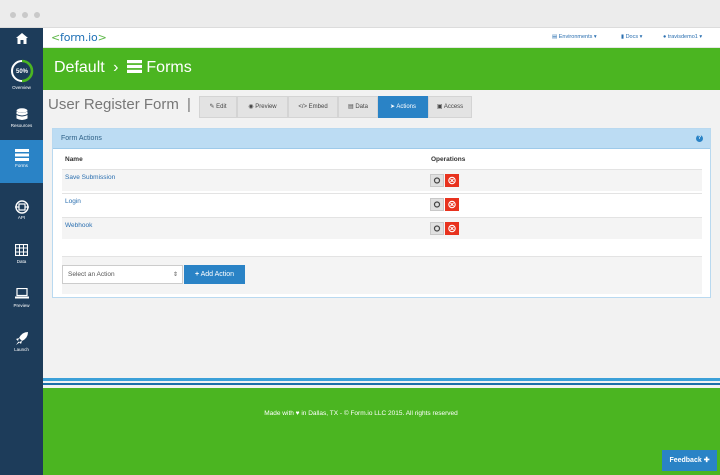 The width and height of the screenshot is (720, 475). Describe the element at coordinates (21, 305) in the screenshot. I see `sidebar-item-label: Preview` at that location.